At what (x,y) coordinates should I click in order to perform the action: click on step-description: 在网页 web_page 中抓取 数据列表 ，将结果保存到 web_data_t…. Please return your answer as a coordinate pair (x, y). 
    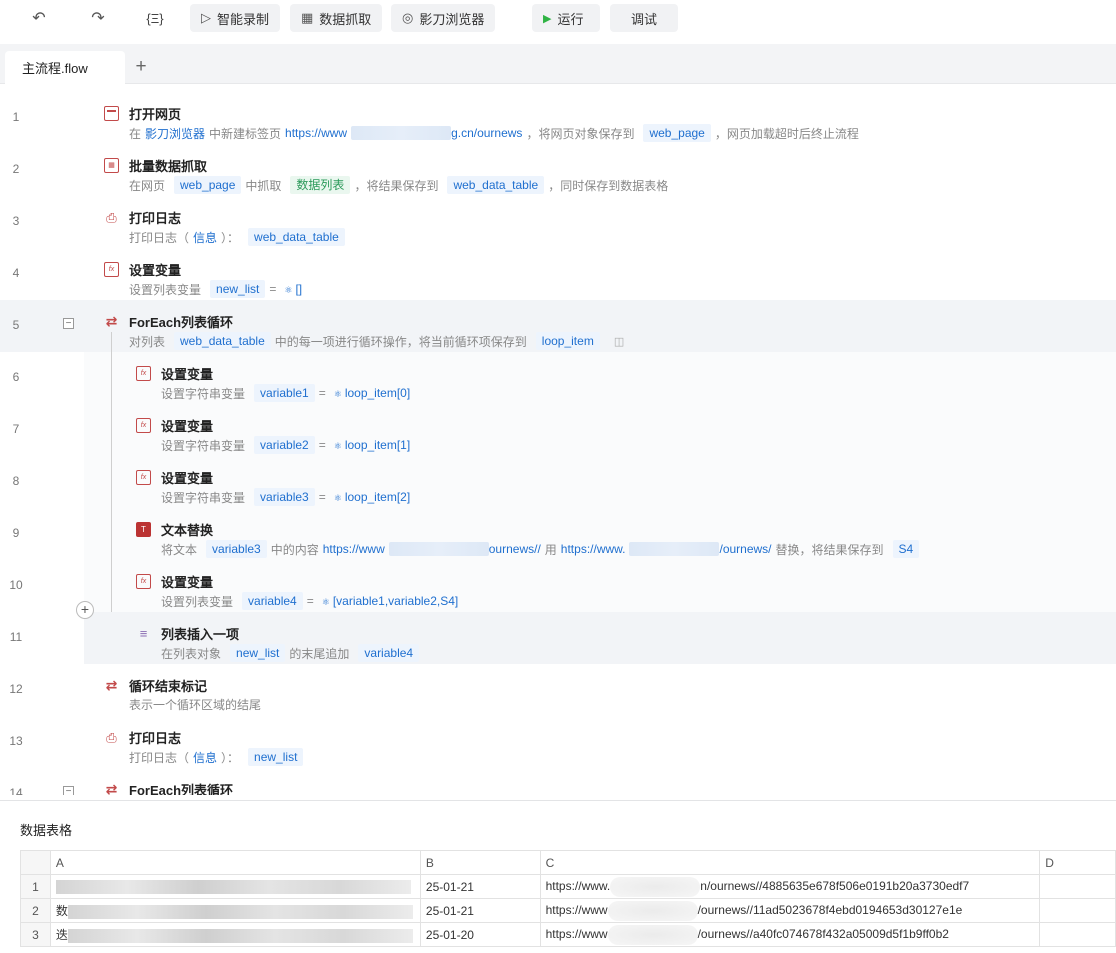
    Looking at the image, I should click on (400, 185).